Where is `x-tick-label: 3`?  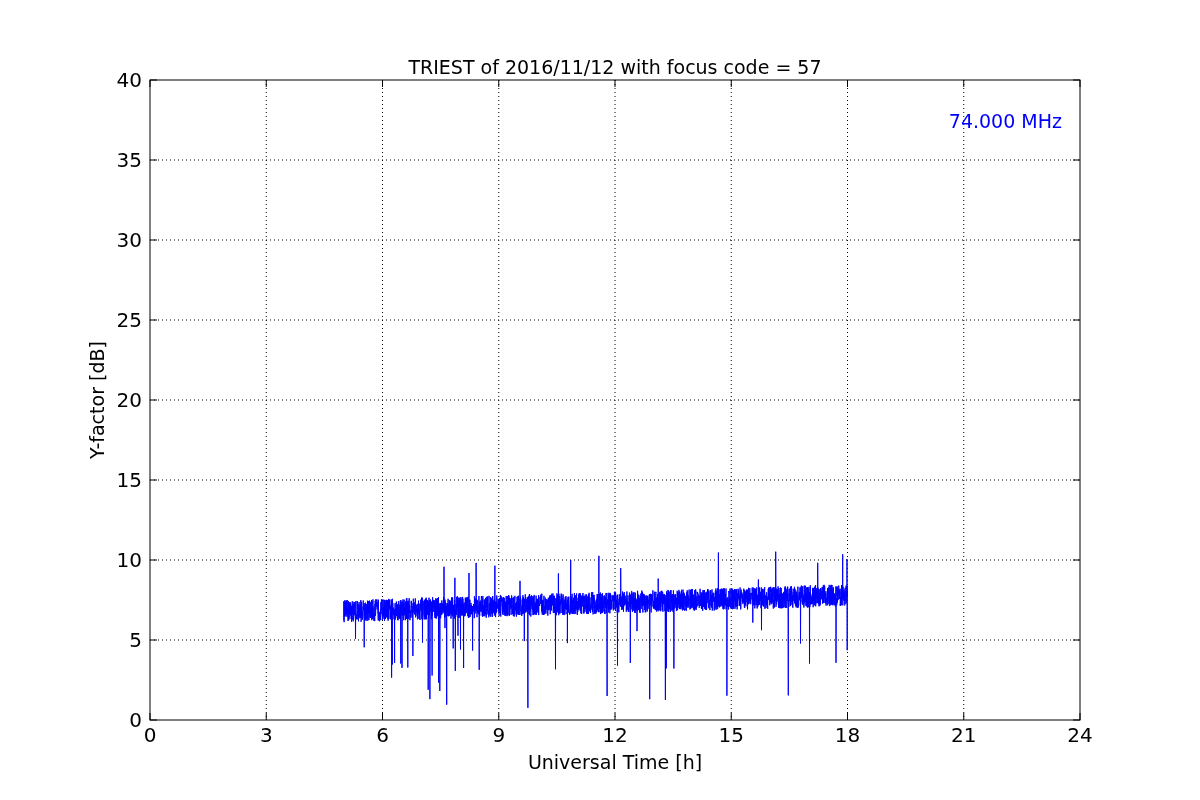 x-tick-label: 3 is located at coordinates (266, 735).